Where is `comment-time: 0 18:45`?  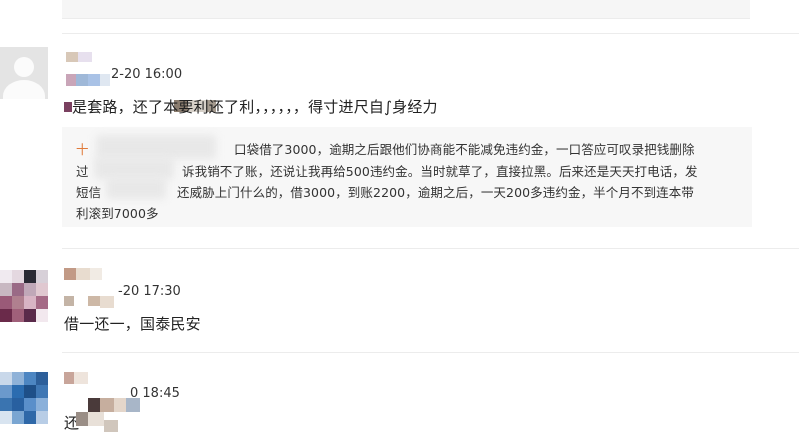
comment-time: 0 18:45 is located at coordinates (155, 393).